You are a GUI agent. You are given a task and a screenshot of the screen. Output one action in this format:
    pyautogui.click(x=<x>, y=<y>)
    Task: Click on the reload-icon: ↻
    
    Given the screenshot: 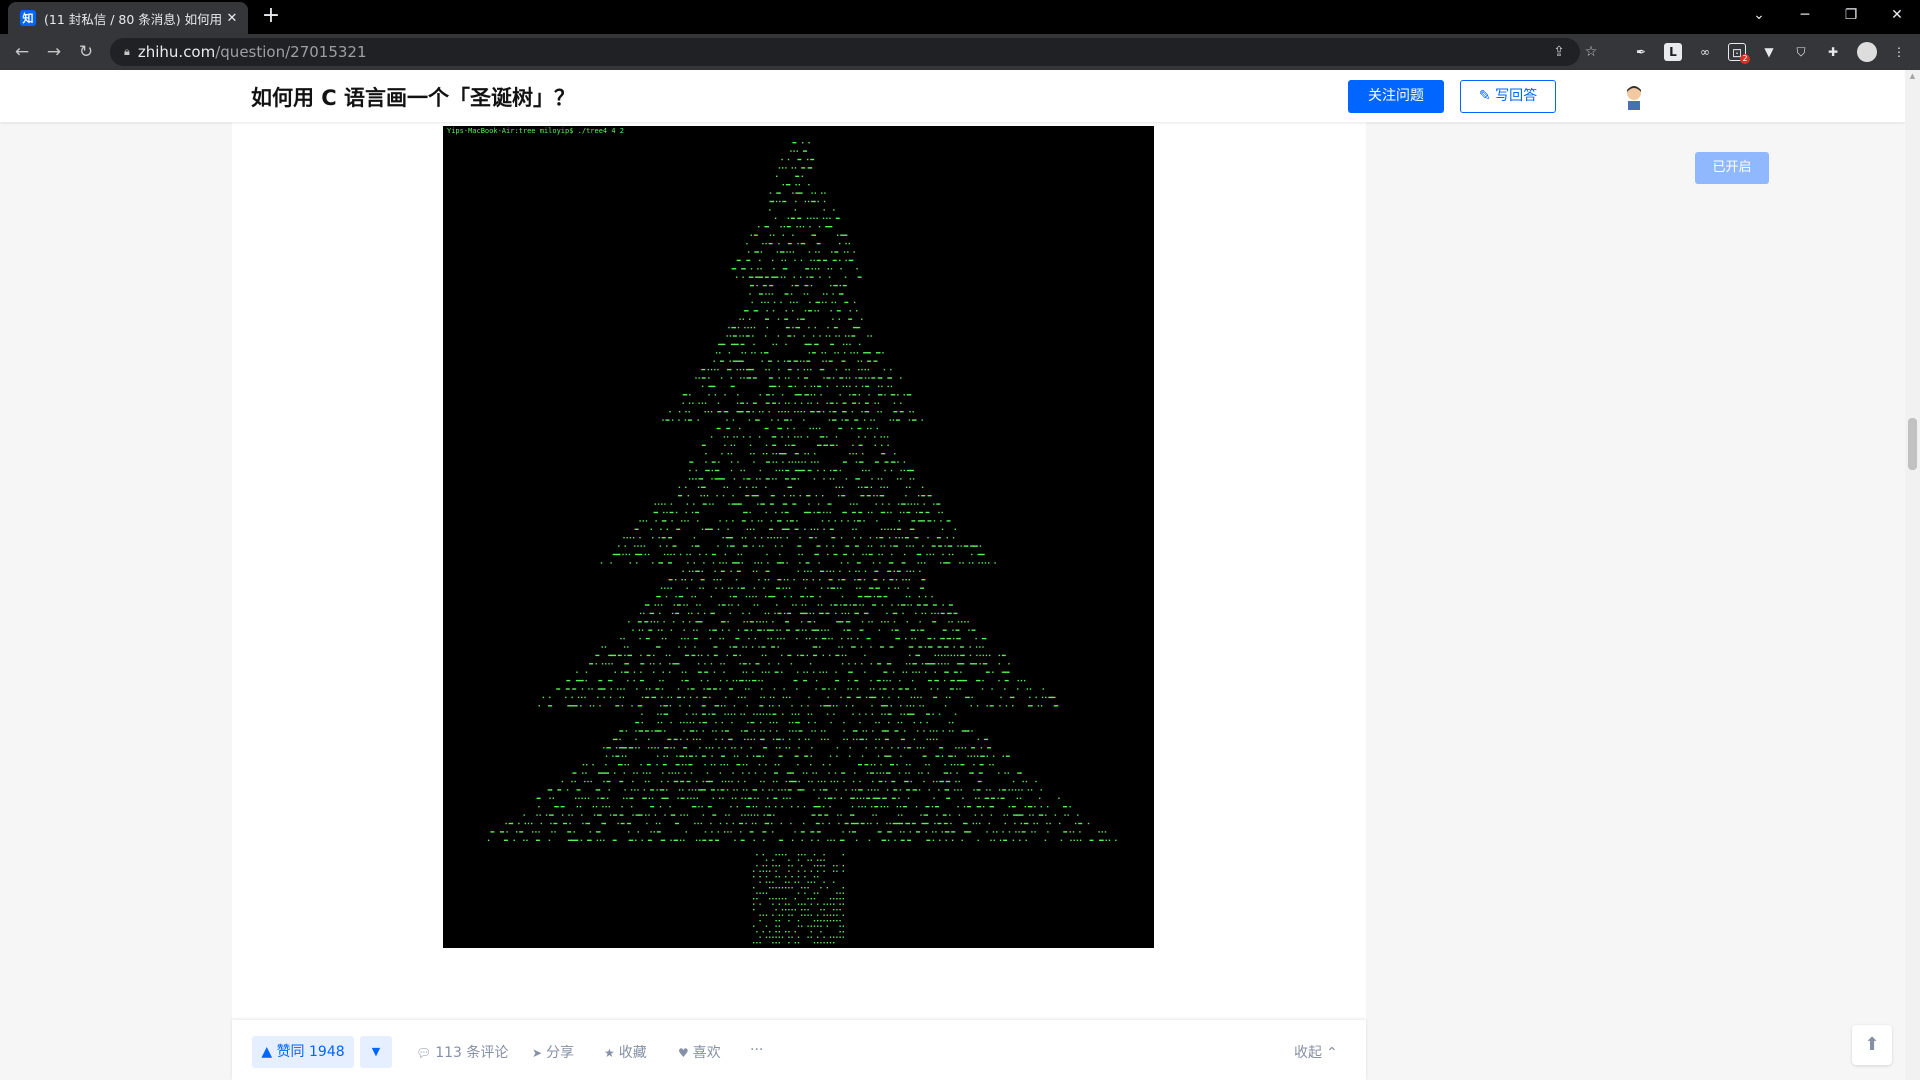 What is the action you would take?
    pyautogui.click(x=86, y=52)
    